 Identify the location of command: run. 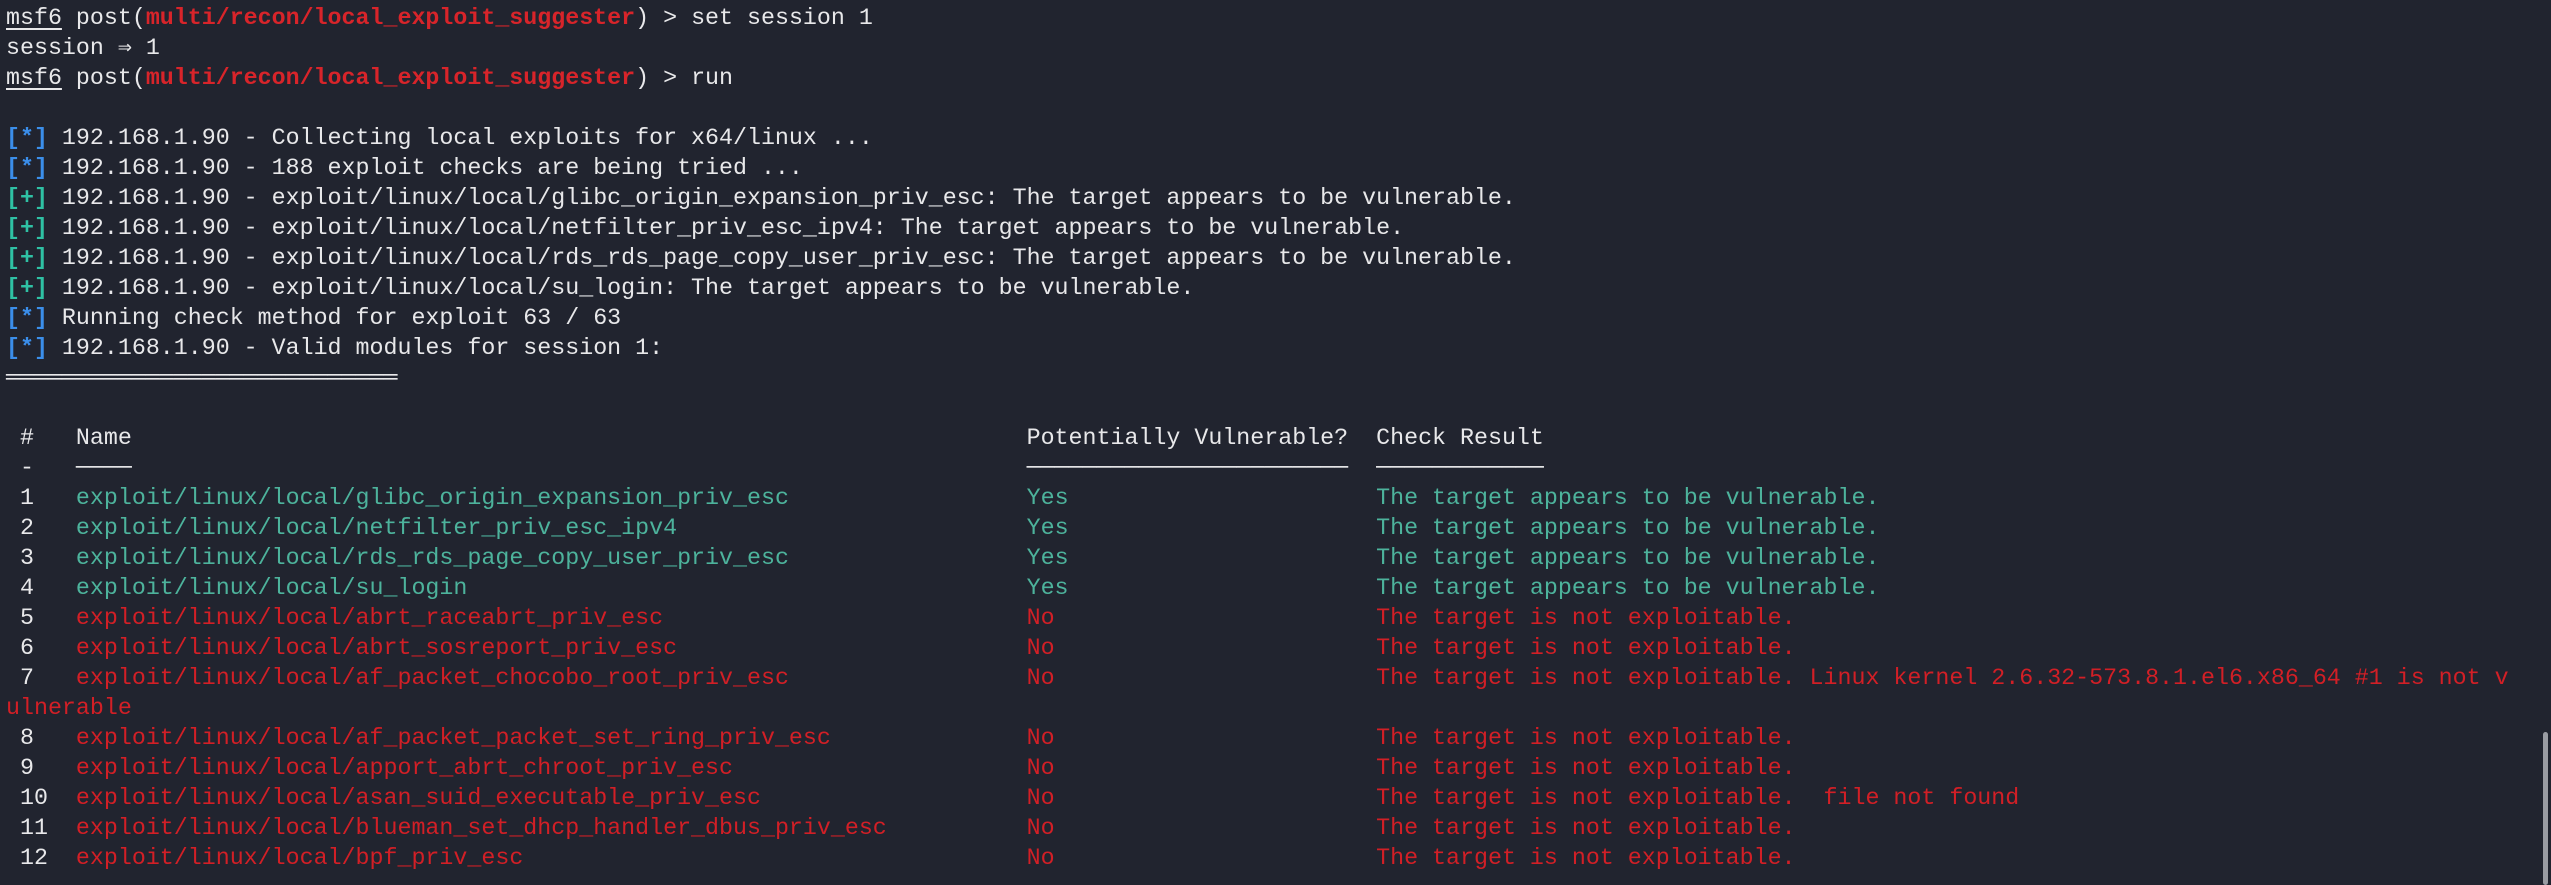
(712, 78).